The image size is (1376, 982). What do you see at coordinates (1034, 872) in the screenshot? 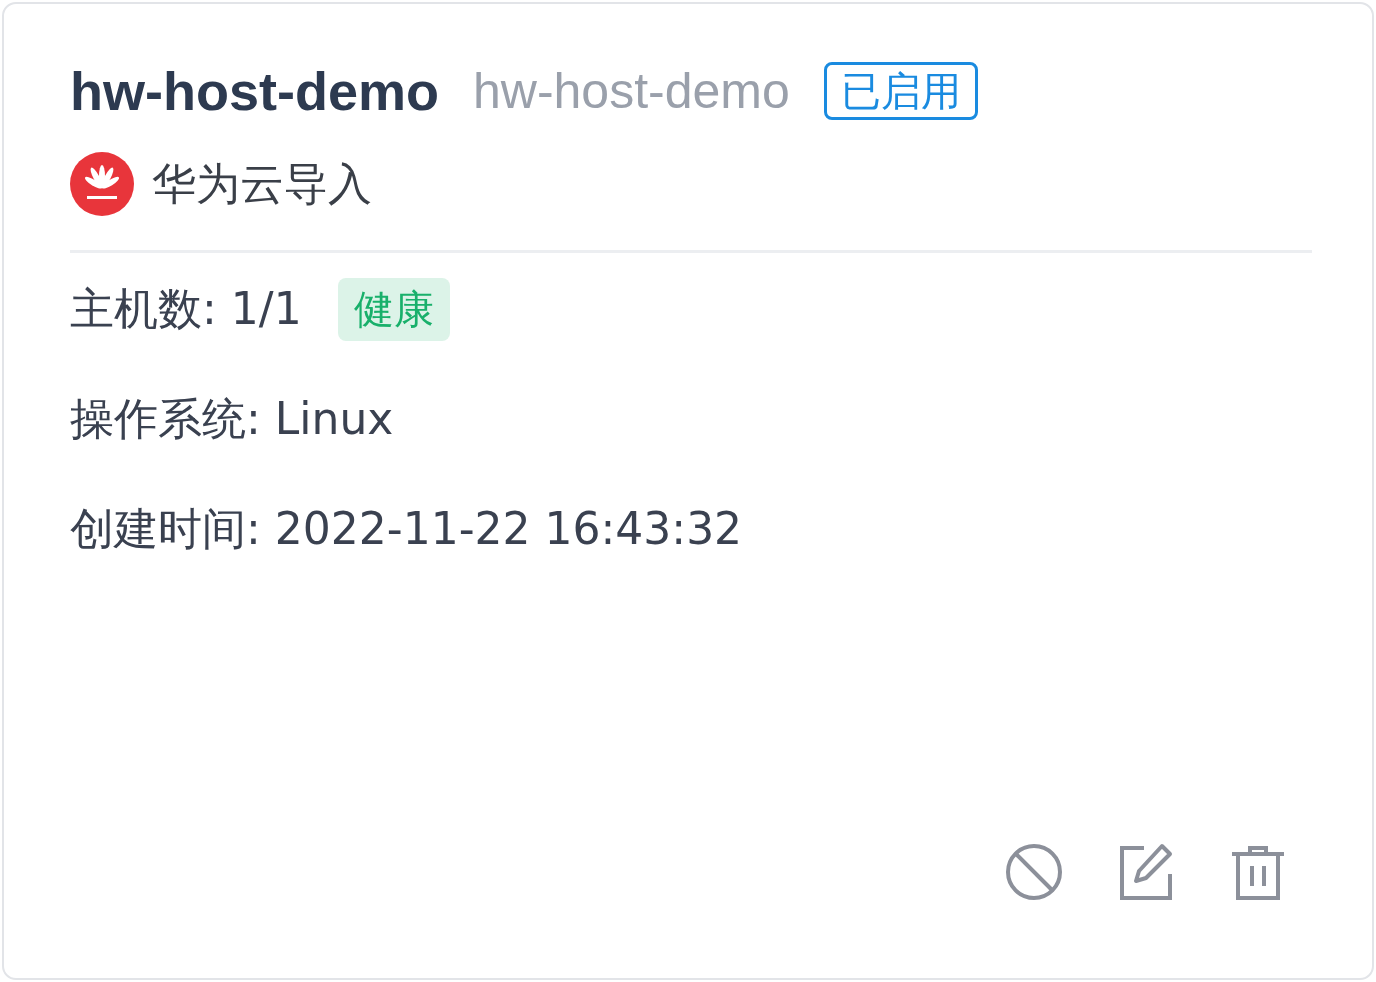
I see `disable-icon` at bounding box center [1034, 872].